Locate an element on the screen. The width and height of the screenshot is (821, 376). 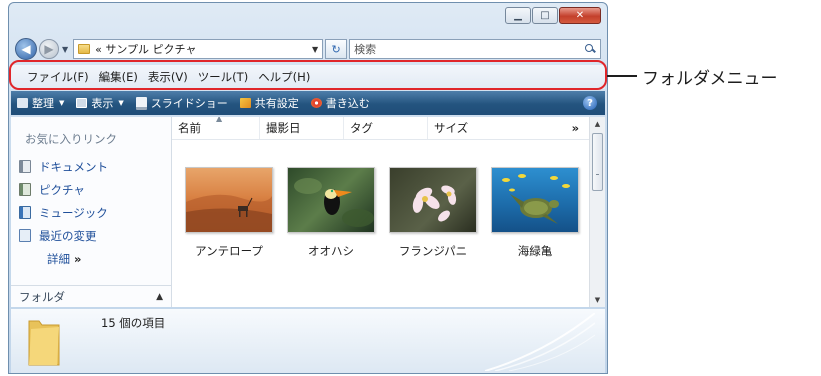
favorite-links-heading: お気に入りリンク is located at coordinates (71, 139).